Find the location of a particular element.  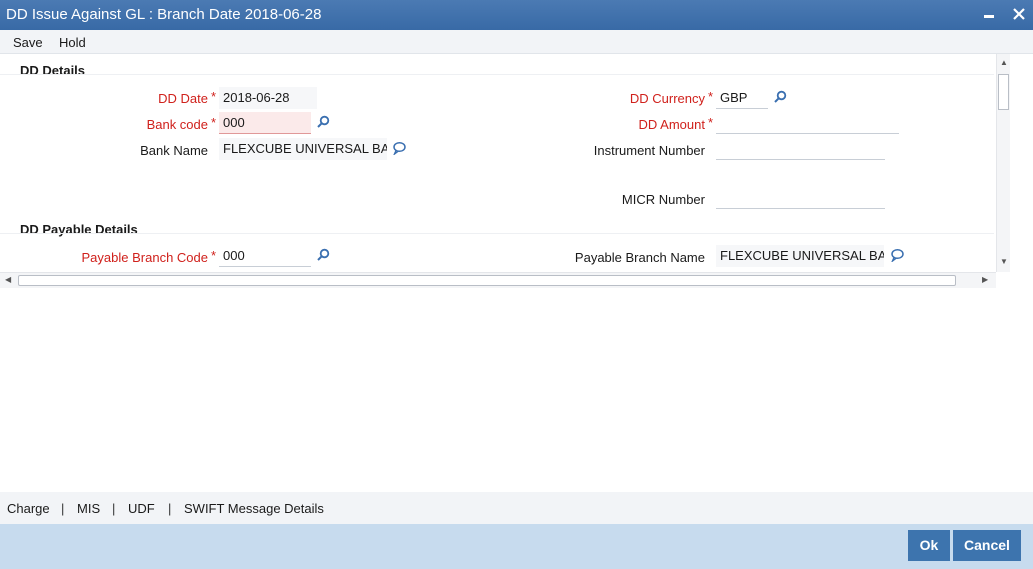

bank-code-input: 000 is located at coordinates (265, 123).